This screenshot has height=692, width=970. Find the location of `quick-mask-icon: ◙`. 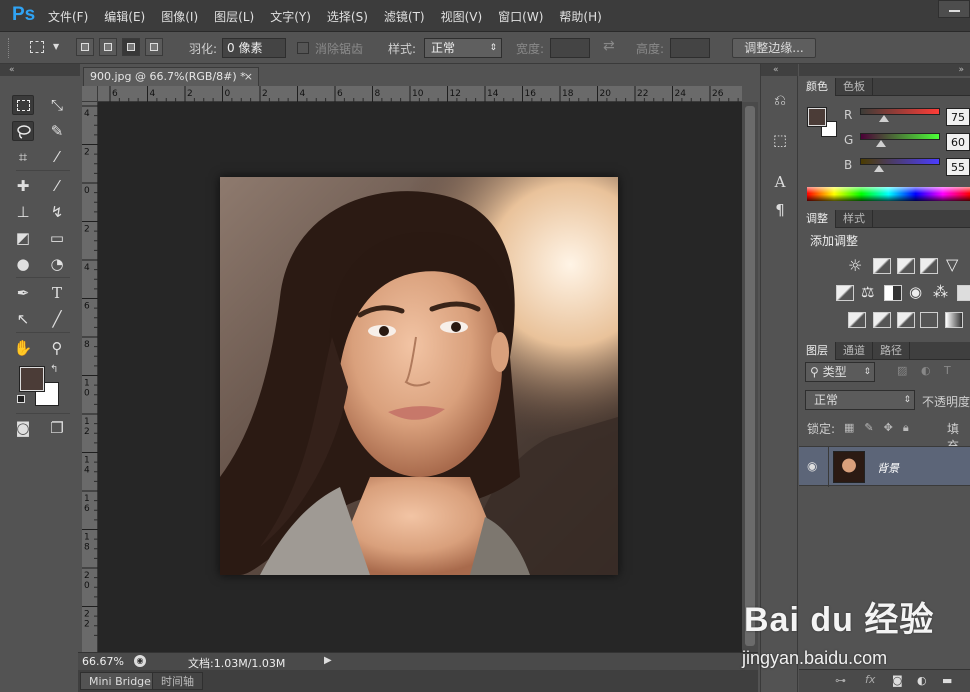

quick-mask-icon: ◙ is located at coordinates (23, 428).